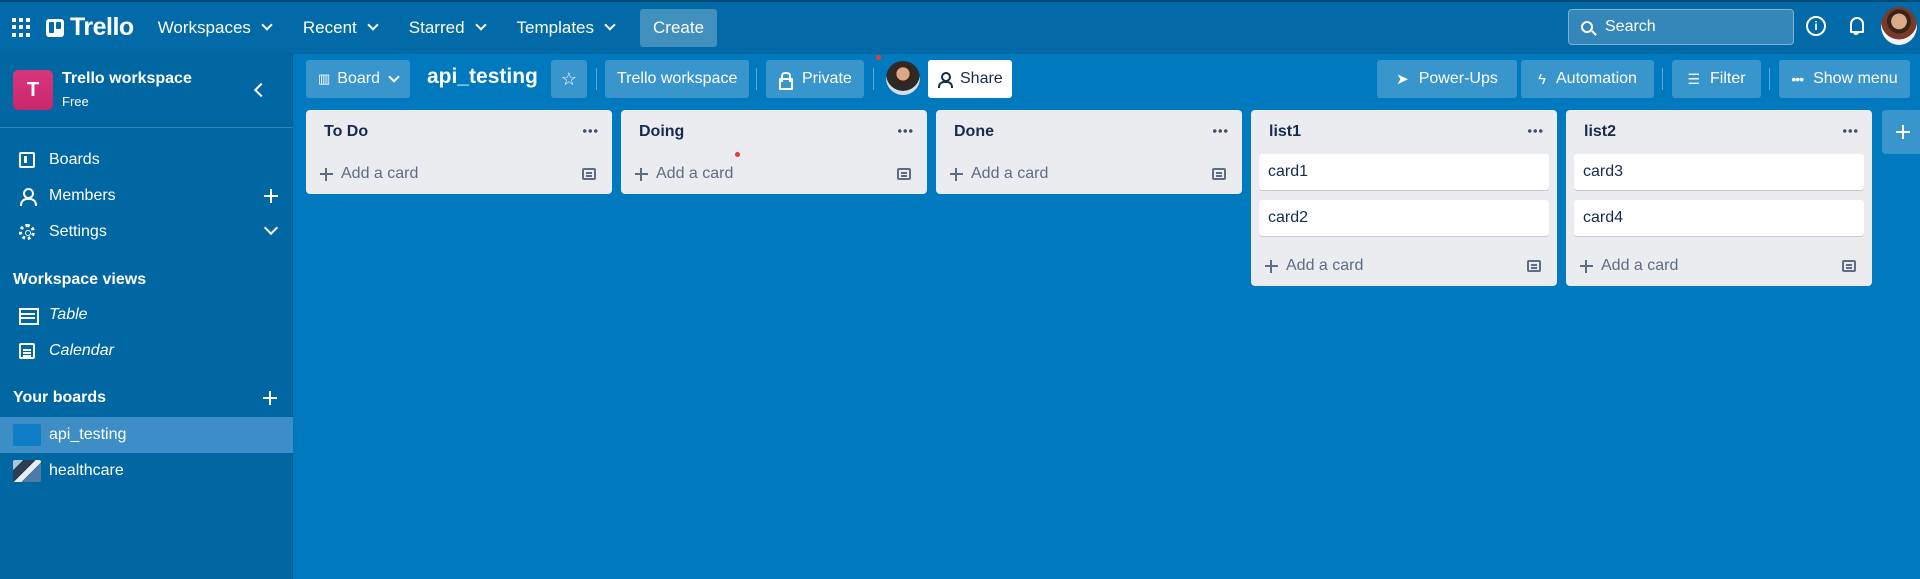  I want to click on board-title: api_testing, so click(482, 77).